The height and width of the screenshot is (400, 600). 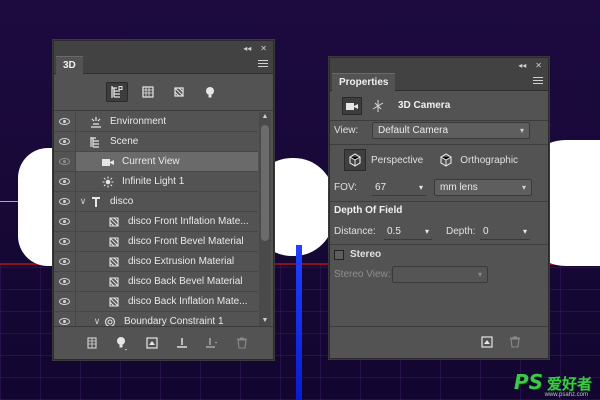 I want to click on layer-row-current-view: Current View, so click(x=156, y=161).